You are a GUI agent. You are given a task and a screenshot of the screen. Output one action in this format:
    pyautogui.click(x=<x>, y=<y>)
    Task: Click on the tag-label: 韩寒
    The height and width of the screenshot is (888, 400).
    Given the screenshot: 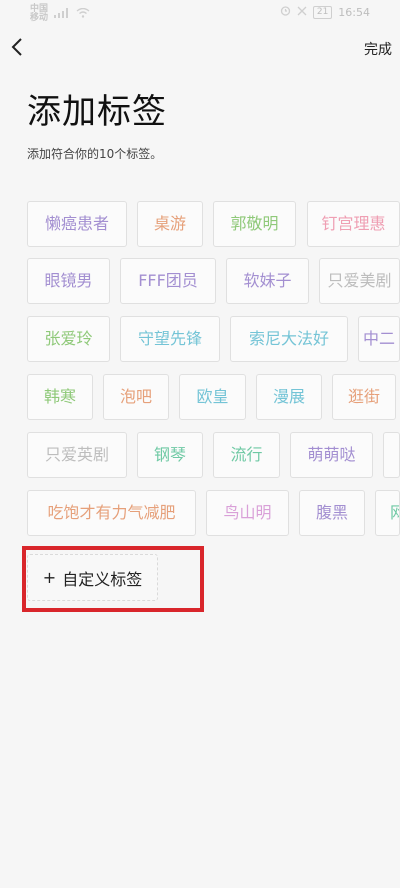 What is the action you would take?
    pyautogui.click(x=59, y=396)
    